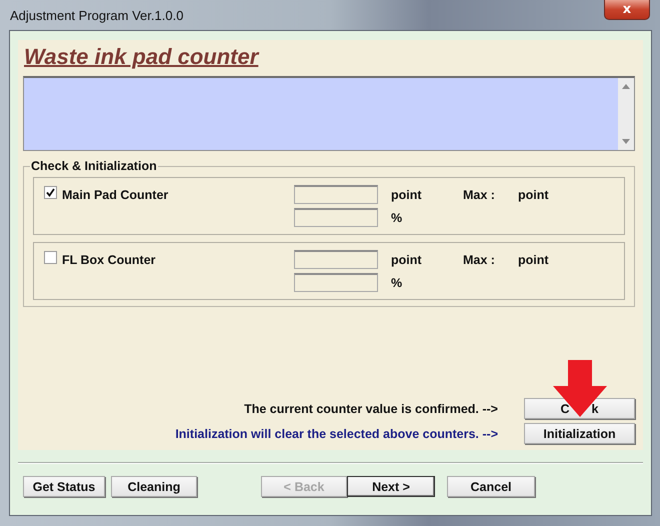 The height and width of the screenshot is (526, 660). Describe the element at coordinates (626, 114) in the screenshot. I see `scroll-bar` at that location.